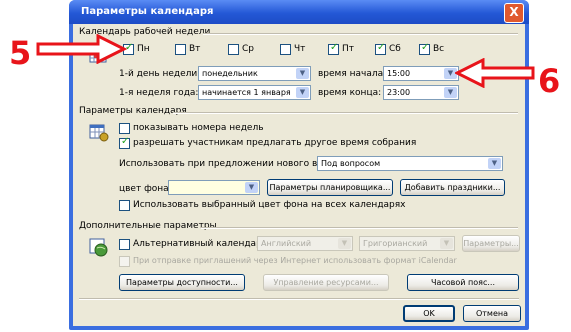 The image size is (571, 332). I want to click on alt-calendar-language-value: Английский, so click(286, 243).